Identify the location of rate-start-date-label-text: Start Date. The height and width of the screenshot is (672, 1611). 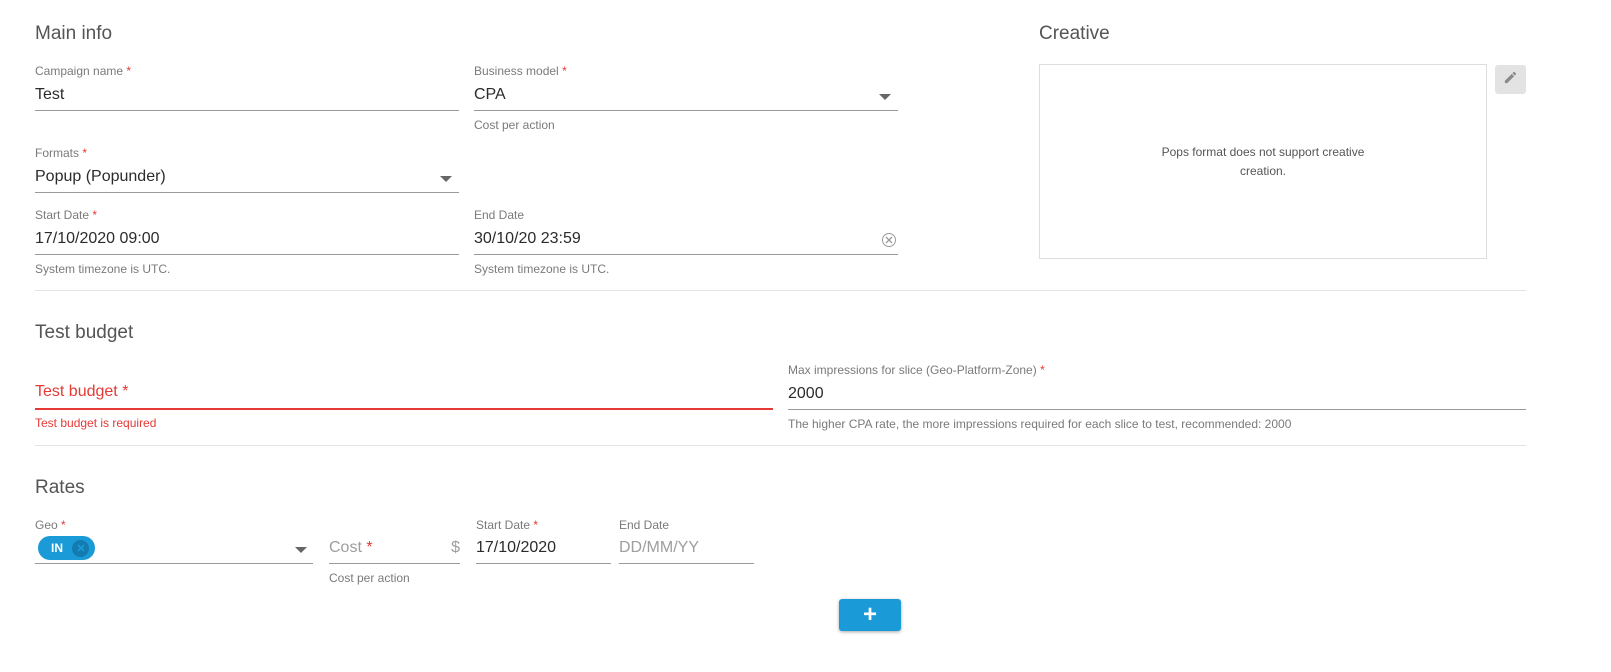
(503, 525).